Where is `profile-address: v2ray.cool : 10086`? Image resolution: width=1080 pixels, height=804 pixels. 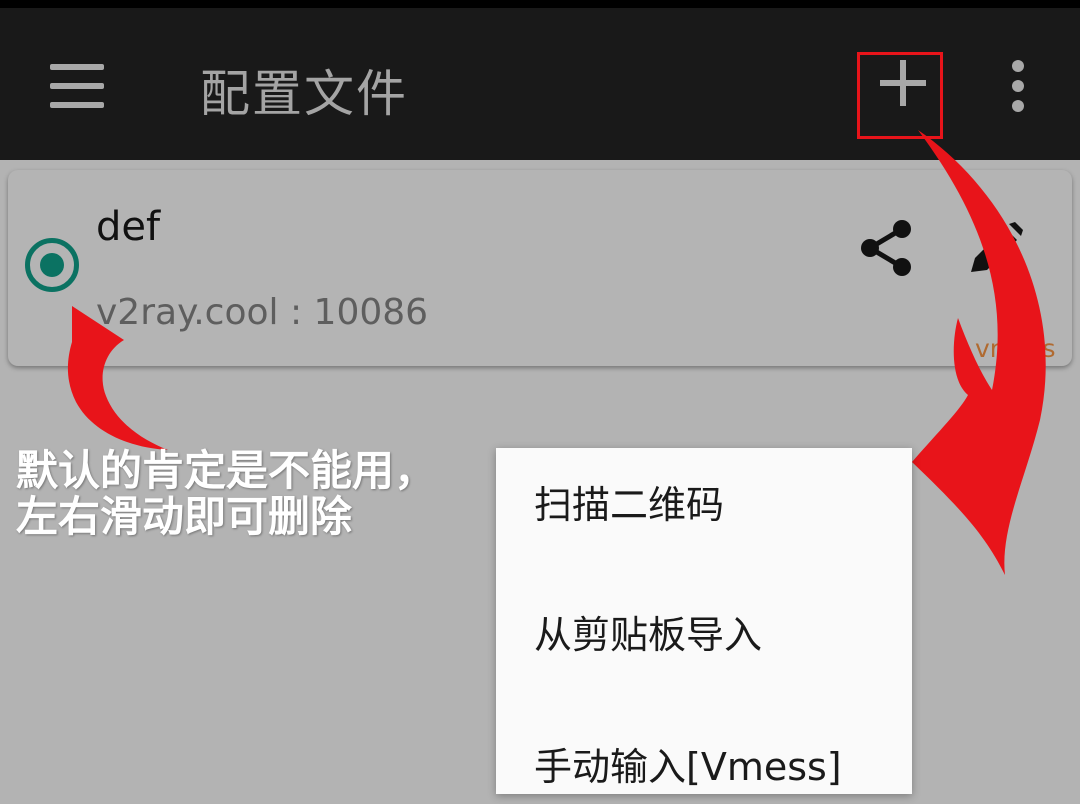 profile-address: v2ray.cool : 10086 is located at coordinates (262, 312).